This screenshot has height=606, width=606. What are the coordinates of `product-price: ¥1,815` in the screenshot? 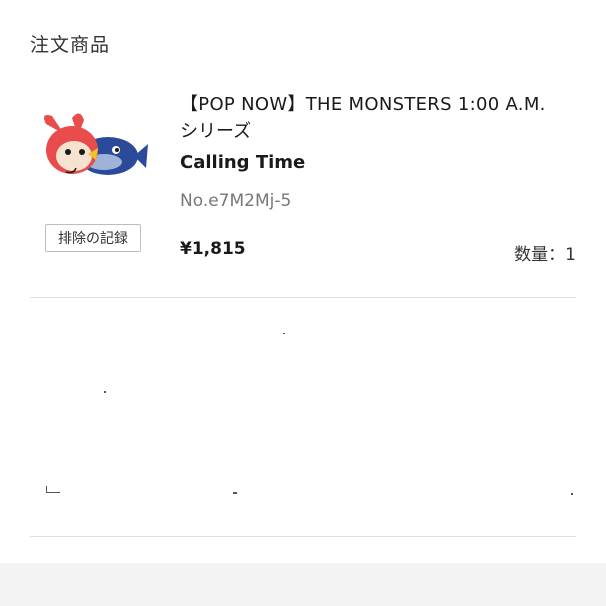 It's located at (213, 249).